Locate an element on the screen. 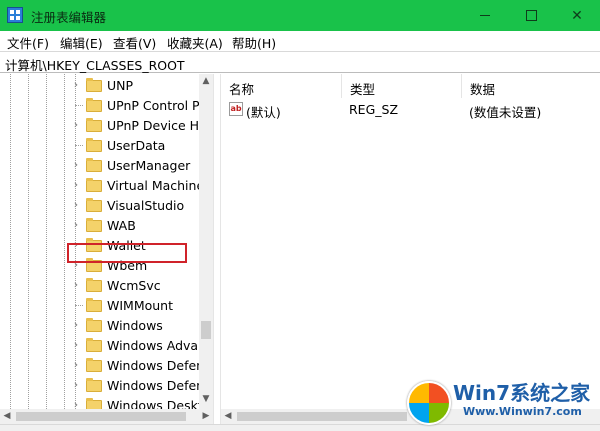  address-path: 计算机\HKEY_CLASSES_ROOT is located at coordinates (95, 64).